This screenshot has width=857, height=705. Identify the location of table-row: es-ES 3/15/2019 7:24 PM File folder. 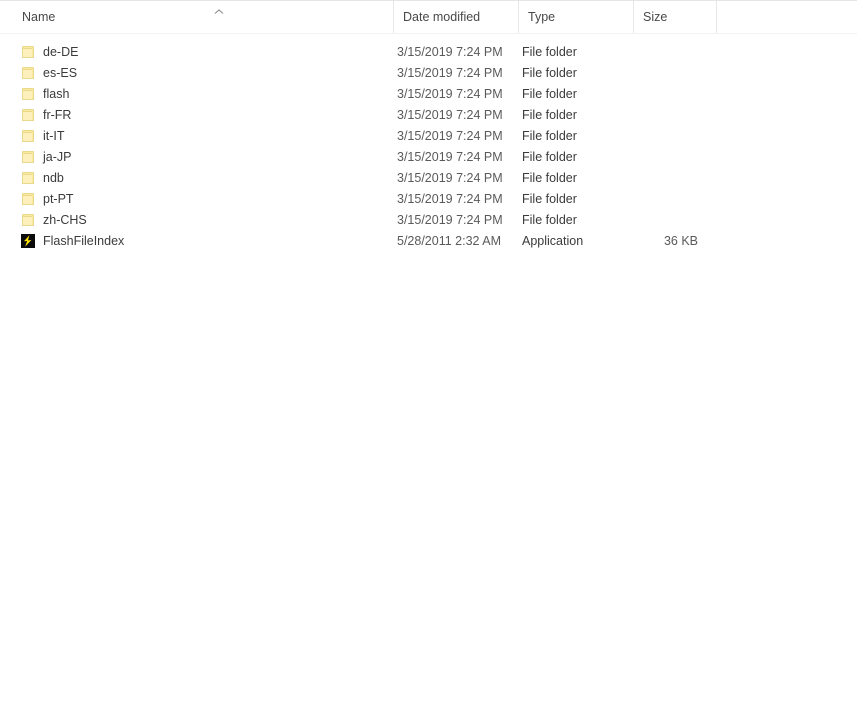
(428, 72).